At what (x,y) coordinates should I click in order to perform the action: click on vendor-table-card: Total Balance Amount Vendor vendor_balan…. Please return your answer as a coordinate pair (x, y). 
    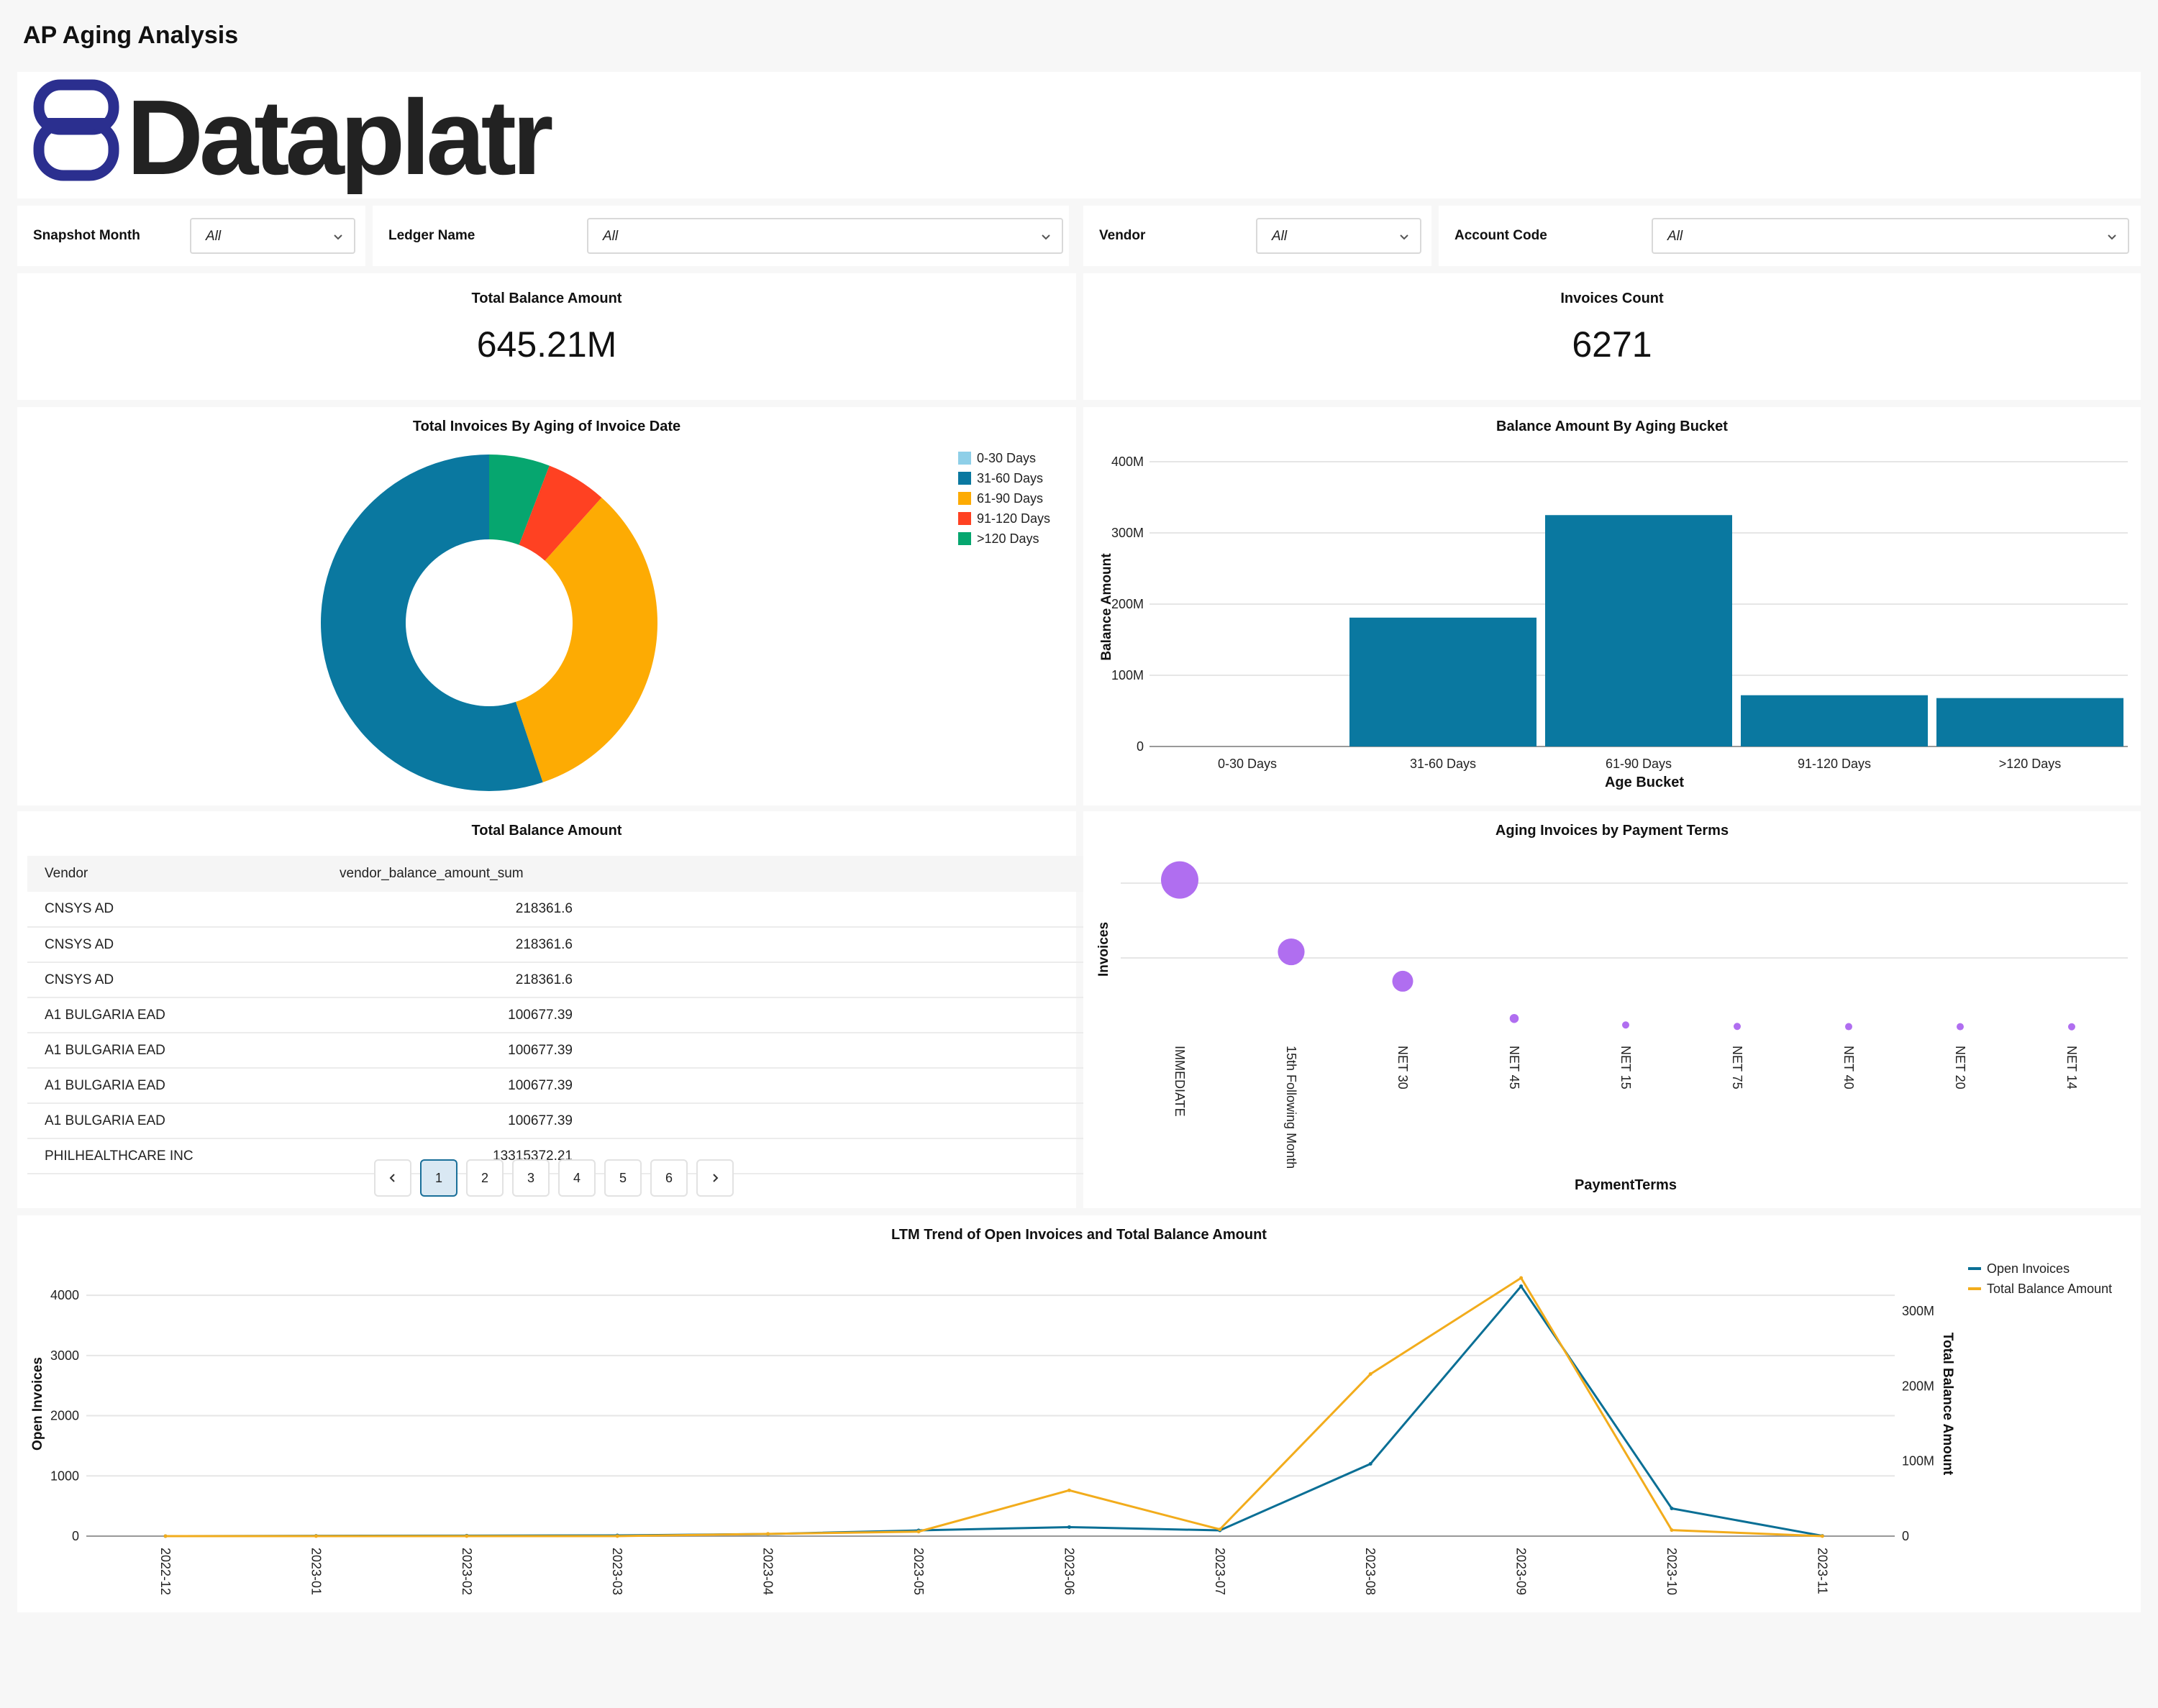
    Looking at the image, I should click on (550, 1009).